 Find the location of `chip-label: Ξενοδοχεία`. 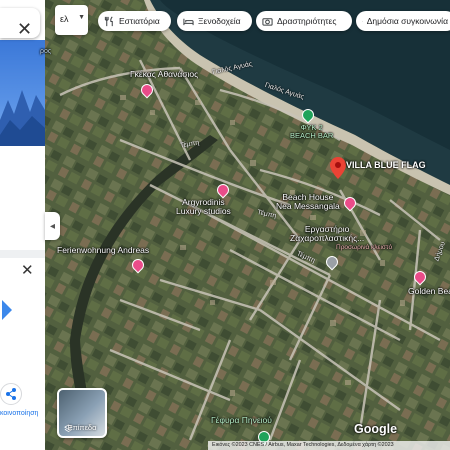

chip-label: Ξενοδοχεία is located at coordinates (219, 21).